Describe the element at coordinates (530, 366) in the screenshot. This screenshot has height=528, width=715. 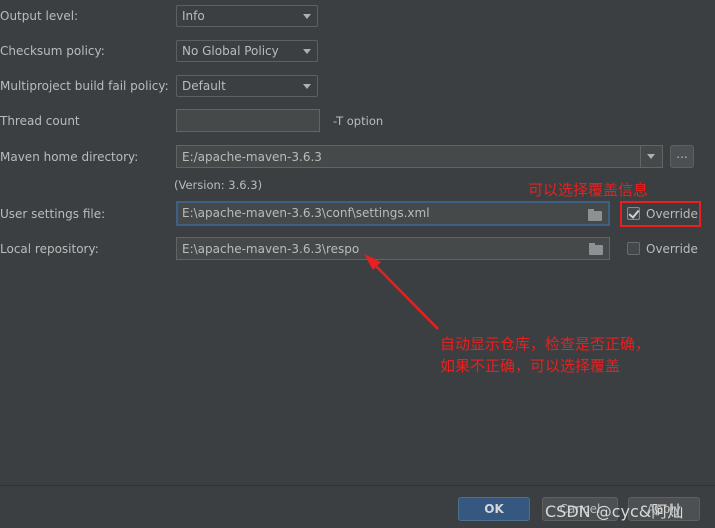
I see `annotation-line-2: 如果不正确，可以选择覆盖` at that location.